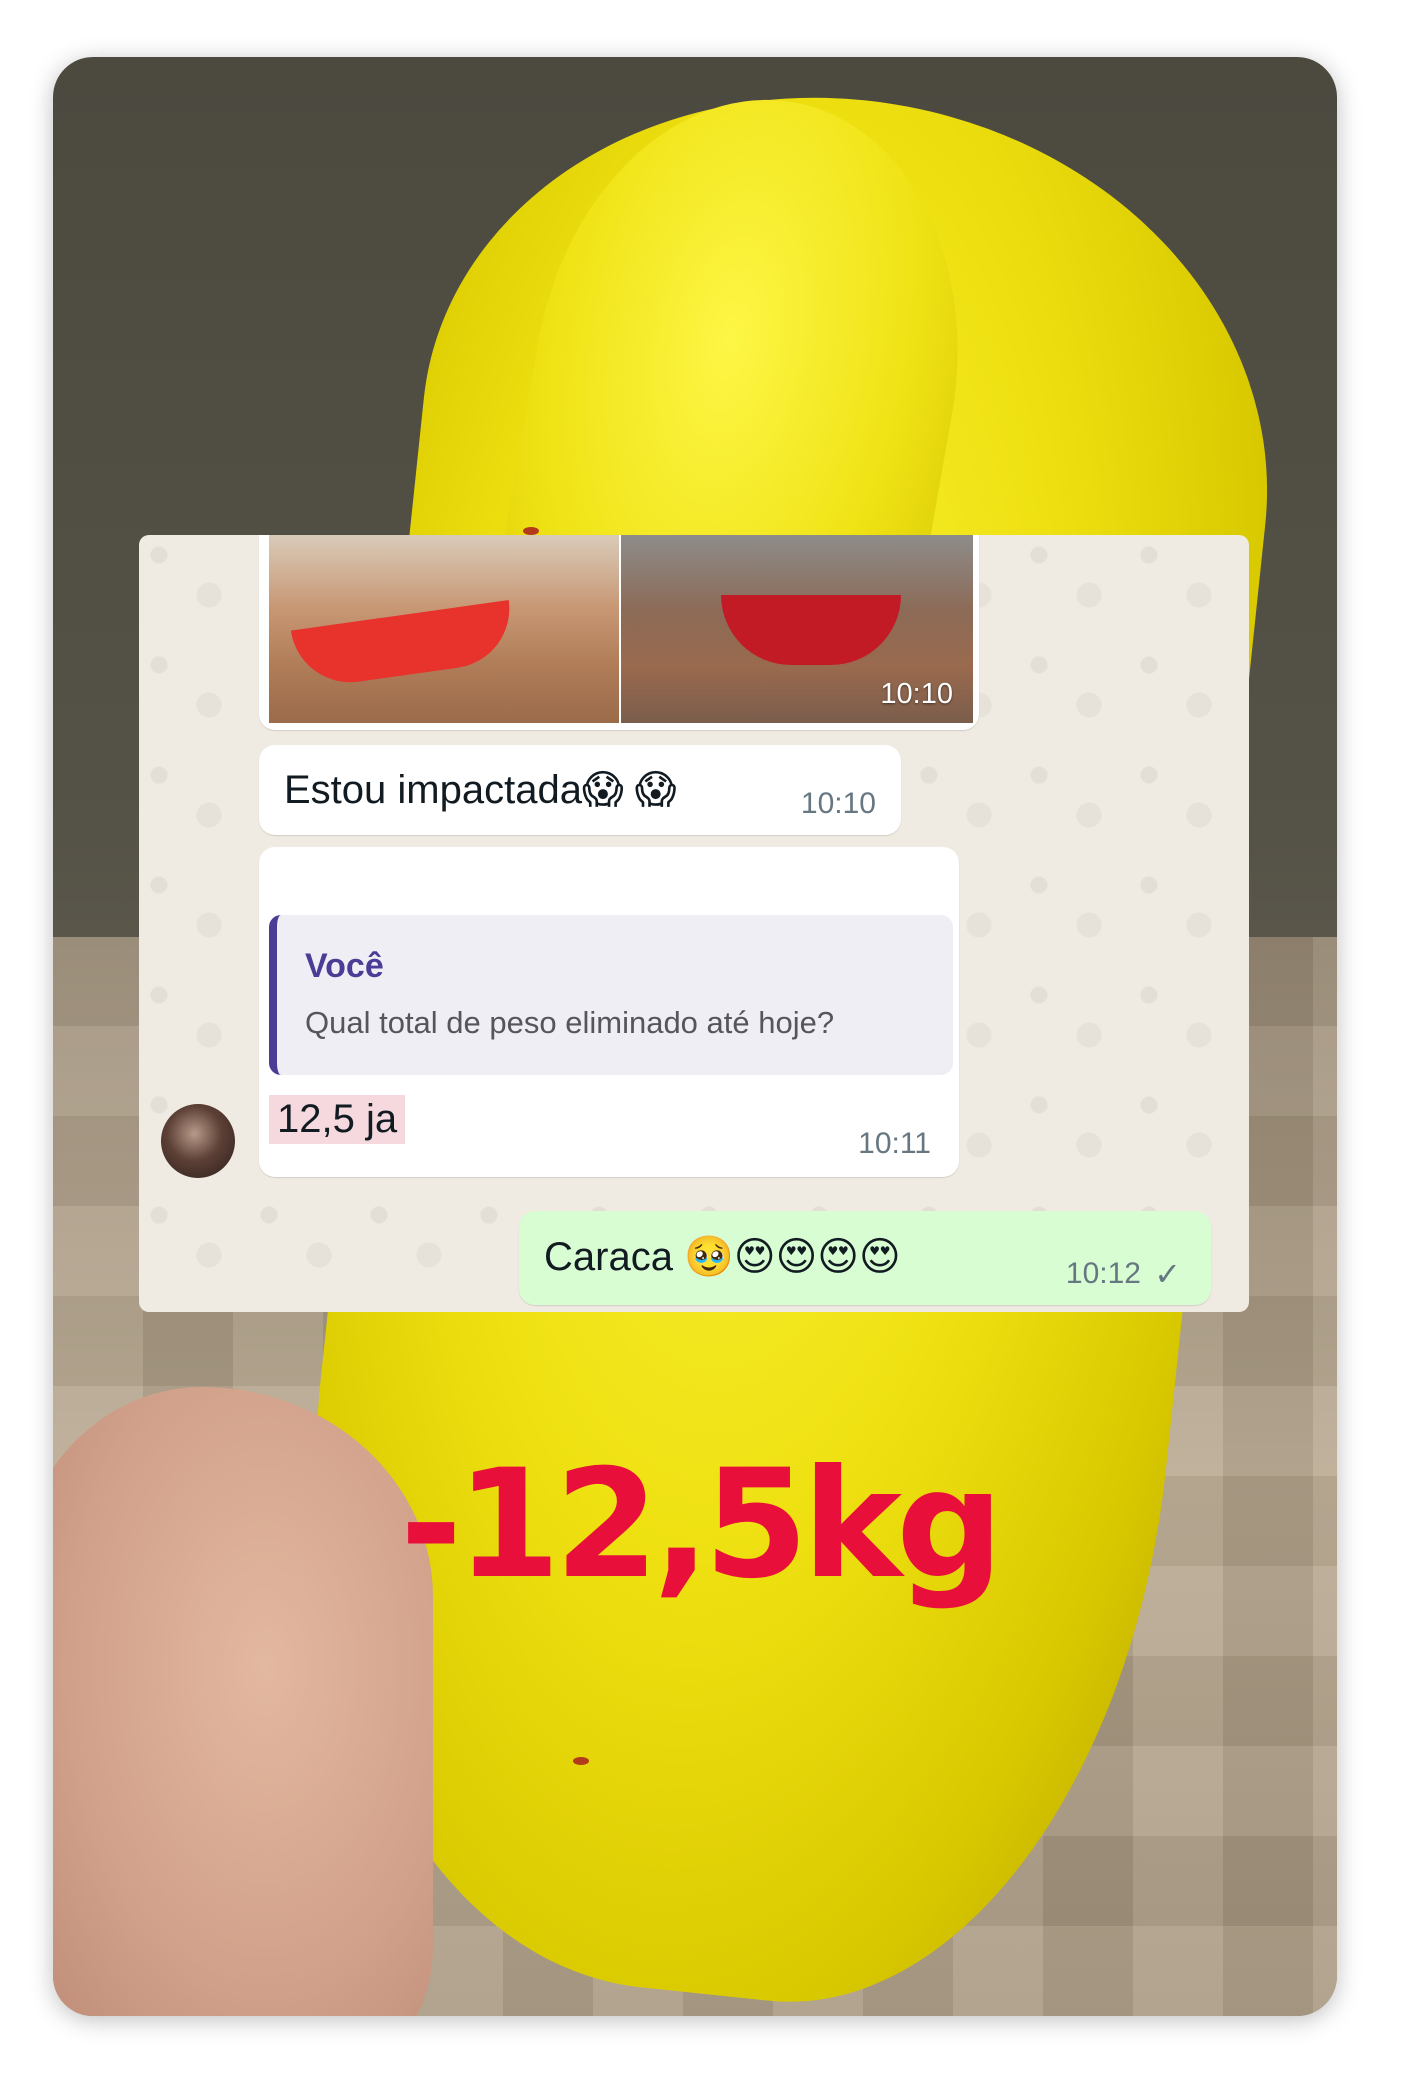  I want to click on avatar, so click(198, 1141).